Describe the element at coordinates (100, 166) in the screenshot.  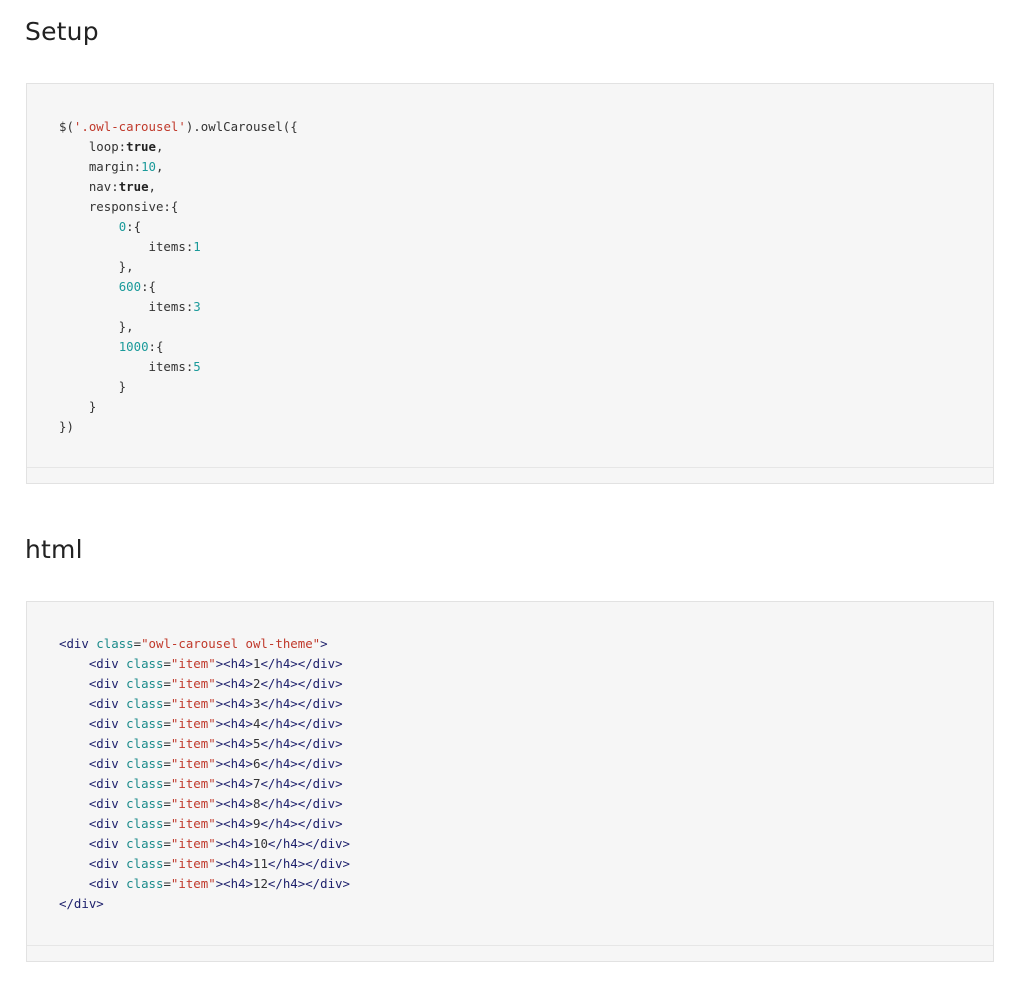
I see `code-token: margin:` at that location.